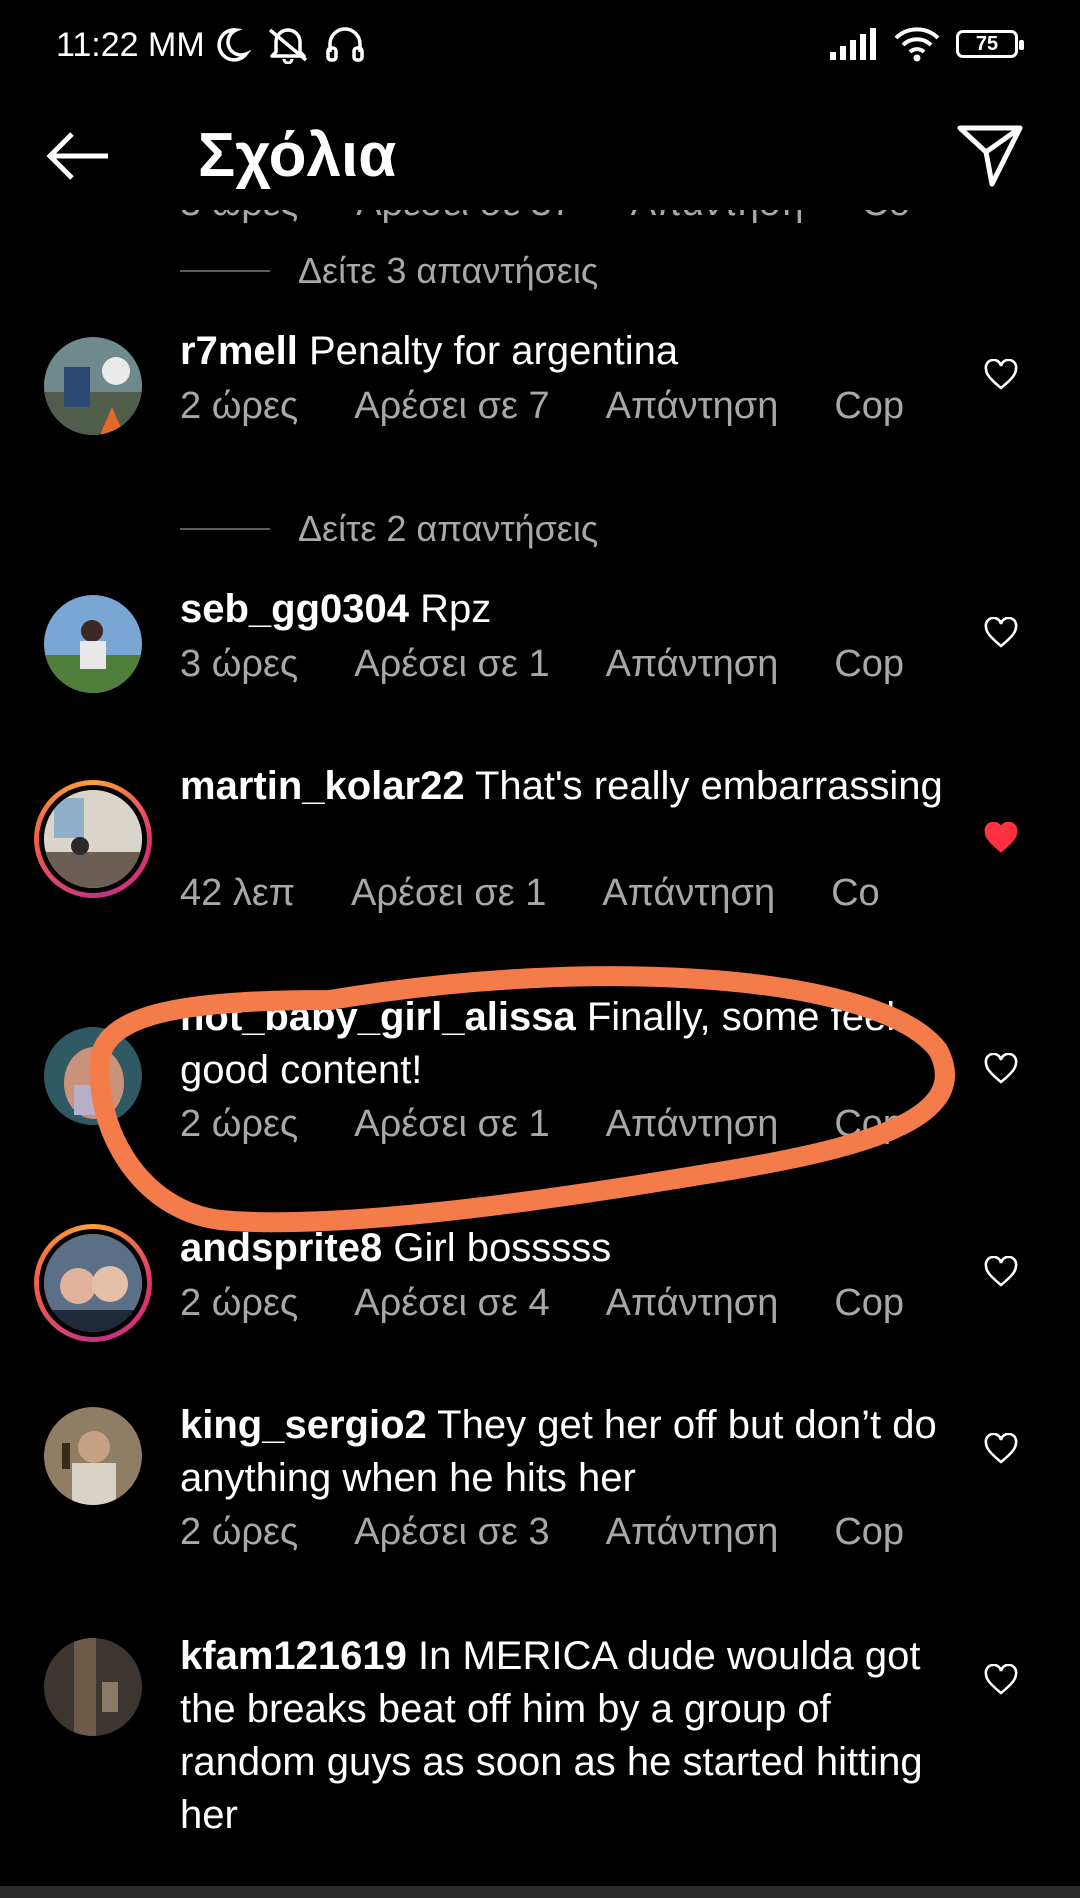 The width and height of the screenshot is (1080, 1898). Describe the element at coordinates (239, 351) in the screenshot. I see `comment-username: r7mell` at that location.